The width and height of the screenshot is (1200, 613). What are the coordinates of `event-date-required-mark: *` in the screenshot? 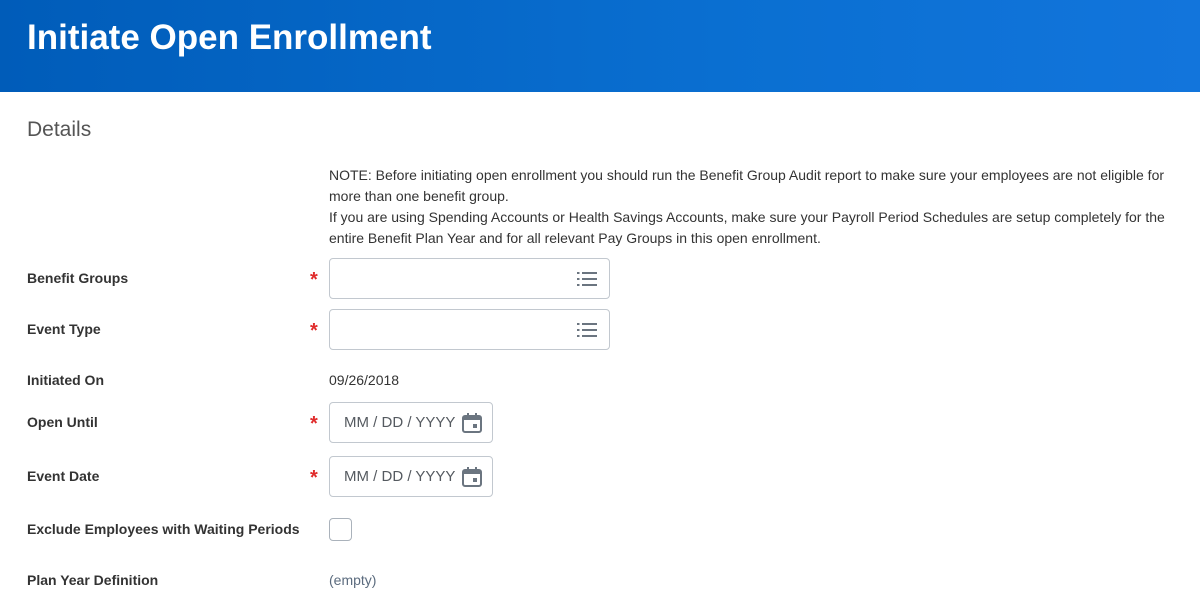 It's located at (314, 478).